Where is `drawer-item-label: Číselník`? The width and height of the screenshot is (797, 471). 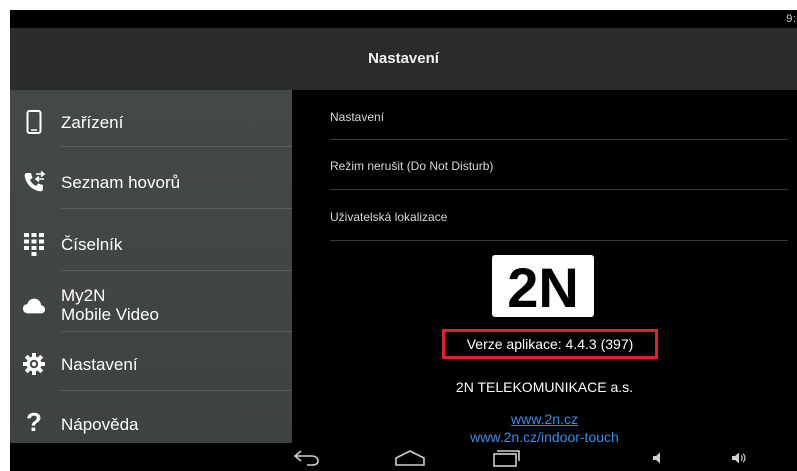
drawer-item-label: Číselník is located at coordinates (92, 244).